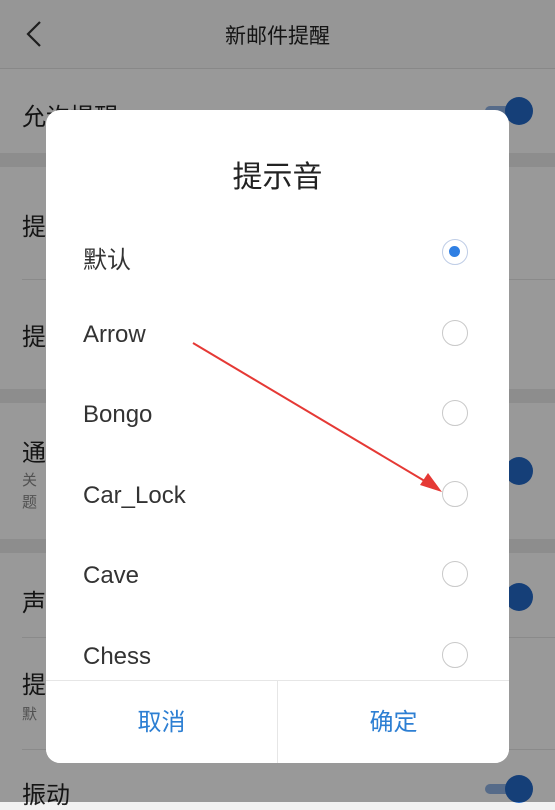  Describe the element at coordinates (161, 722) in the screenshot. I see `cancel-button: 取消` at that location.